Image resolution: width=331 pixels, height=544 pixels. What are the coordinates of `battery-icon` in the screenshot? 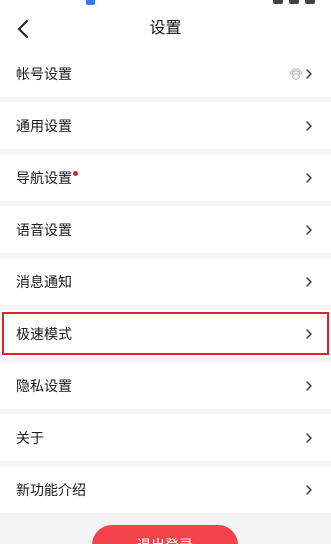 It's located at (310, 2).